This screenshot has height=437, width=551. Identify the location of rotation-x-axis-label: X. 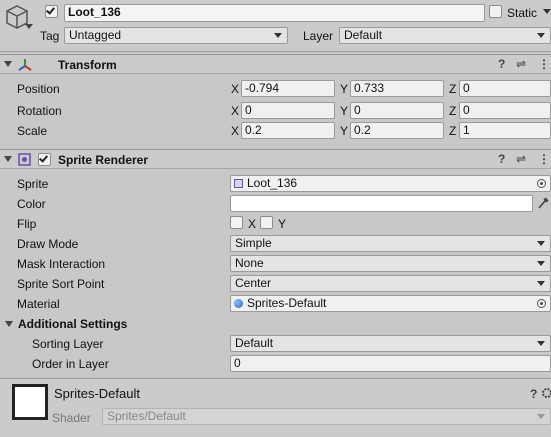
(235, 111).